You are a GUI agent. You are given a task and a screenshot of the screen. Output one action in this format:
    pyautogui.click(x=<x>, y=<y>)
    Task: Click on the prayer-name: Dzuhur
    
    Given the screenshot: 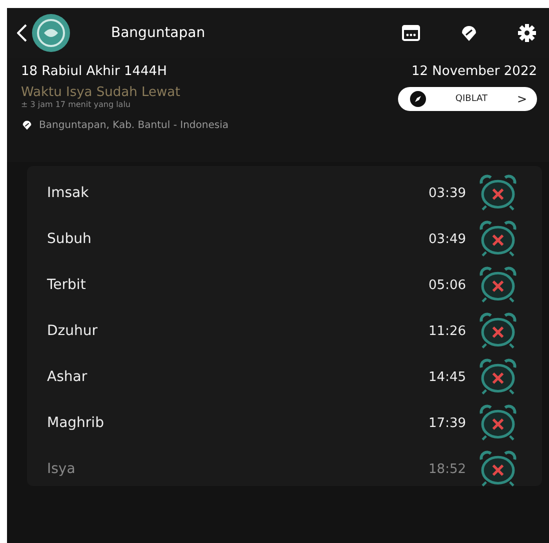 What is the action you would take?
    pyautogui.click(x=73, y=331)
    